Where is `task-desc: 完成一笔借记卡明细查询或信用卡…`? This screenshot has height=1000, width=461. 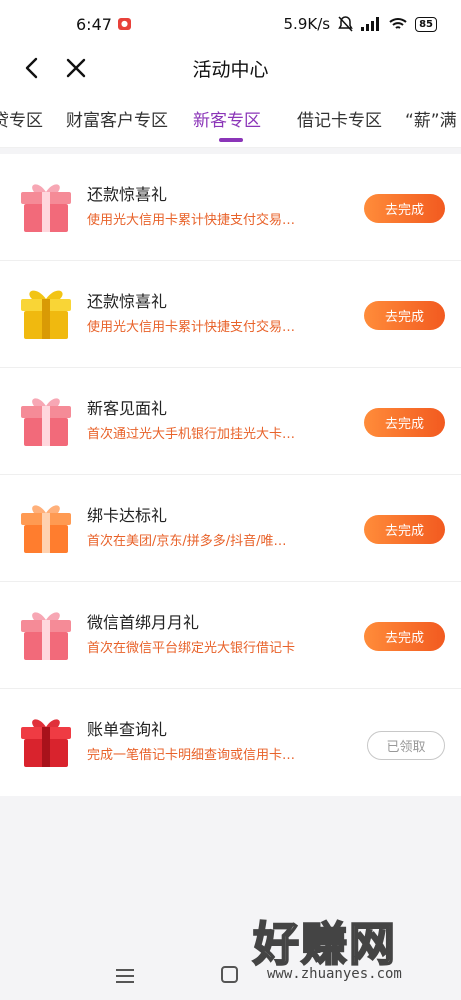
task-desc: 完成一笔借记卡明细查询或信用卡… is located at coordinates (191, 755).